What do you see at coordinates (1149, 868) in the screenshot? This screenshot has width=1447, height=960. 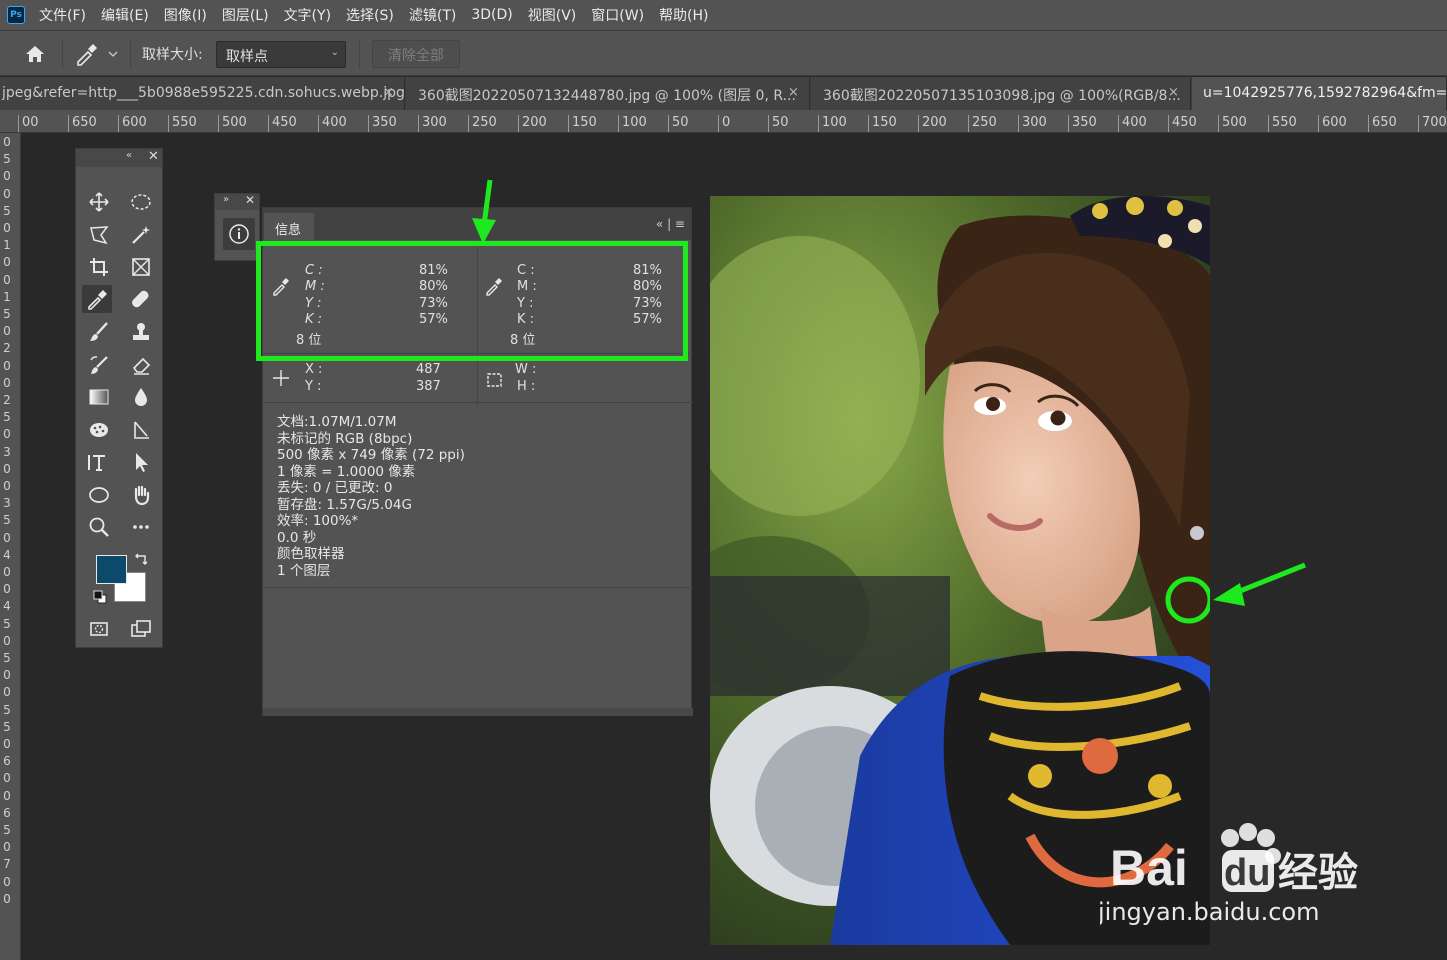 I see `watermark-brand: Bai` at bounding box center [1149, 868].